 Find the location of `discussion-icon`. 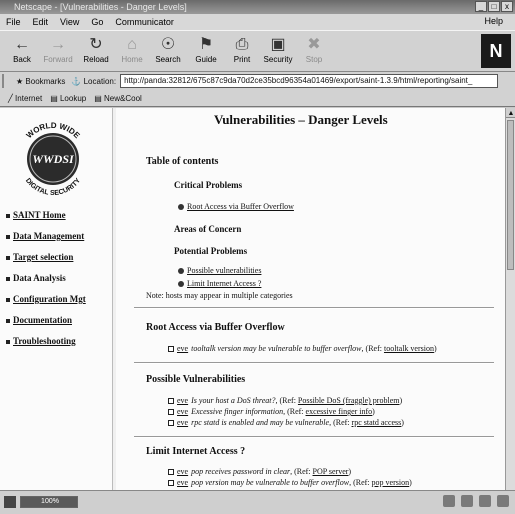

discussion-icon is located at coordinates (485, 501).